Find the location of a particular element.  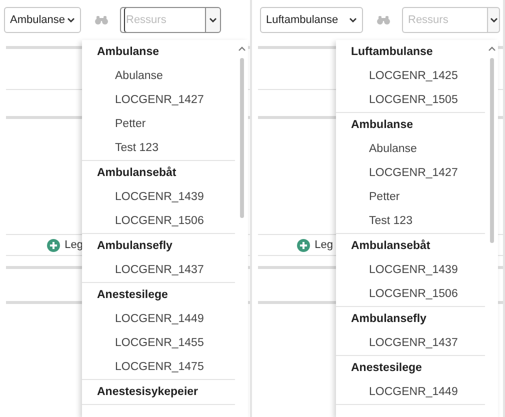

type-select: Luftambulanse is located at coordinates (311, 20).